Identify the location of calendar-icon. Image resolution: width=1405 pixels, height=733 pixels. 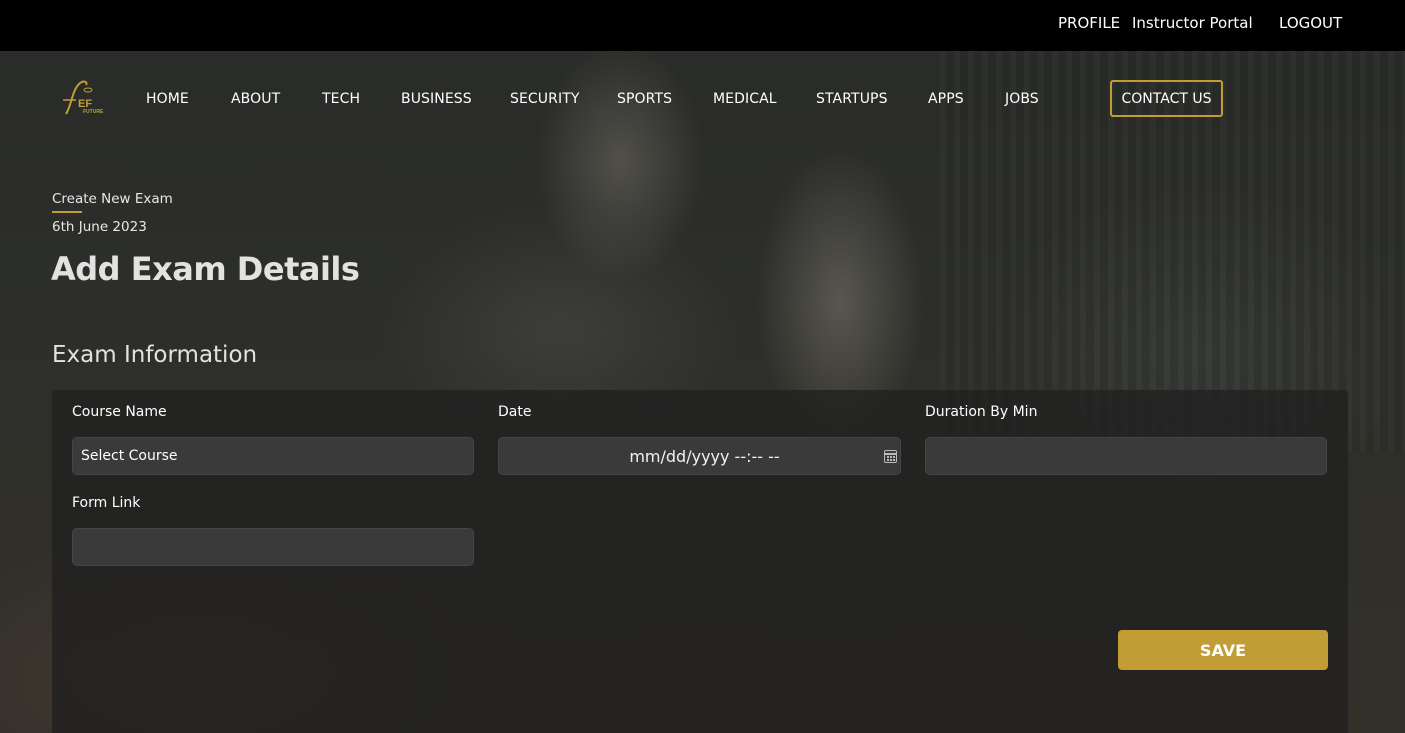
(890, 456).